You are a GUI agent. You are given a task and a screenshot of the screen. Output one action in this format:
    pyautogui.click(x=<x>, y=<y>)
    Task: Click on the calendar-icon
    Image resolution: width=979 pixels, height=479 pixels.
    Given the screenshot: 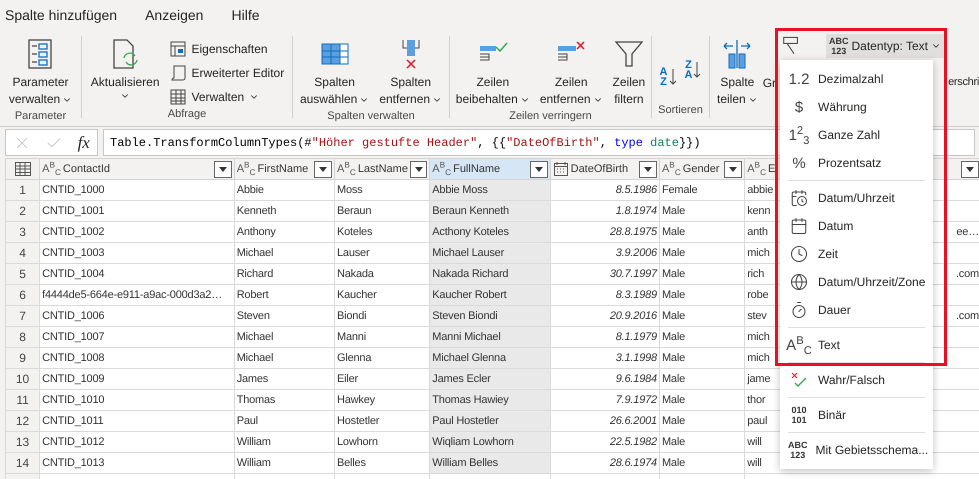 What is the action you would take?
    pyautogui.click(x=560, y=169)
    